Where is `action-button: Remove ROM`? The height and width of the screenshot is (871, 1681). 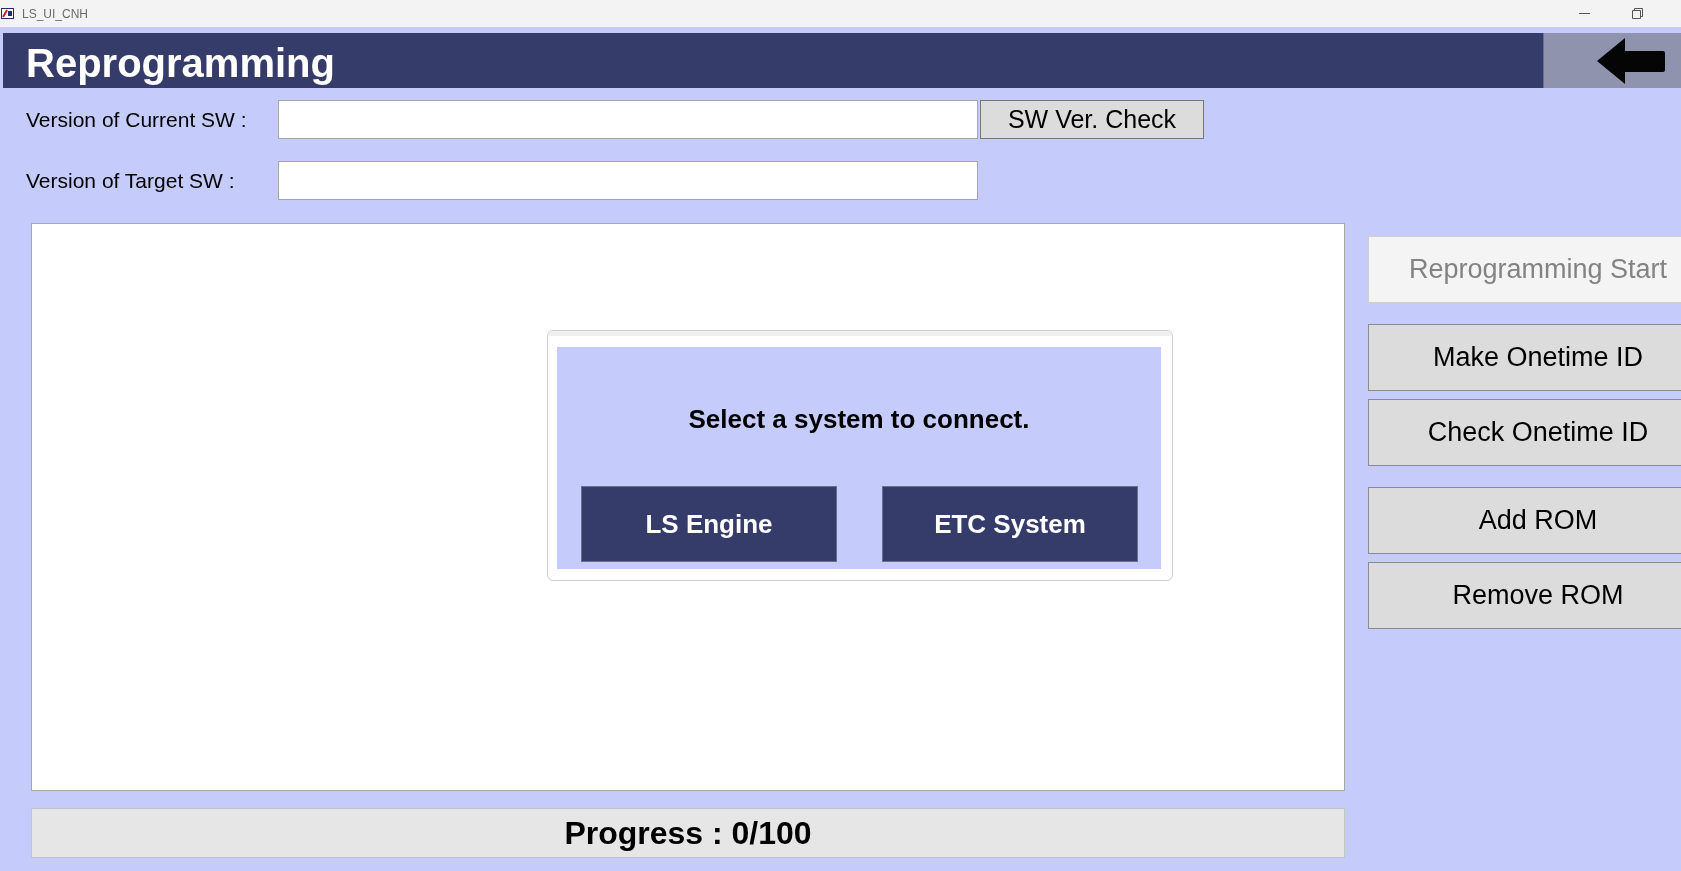 action-button: Remove ROM is located at coordinates (1524, 595).